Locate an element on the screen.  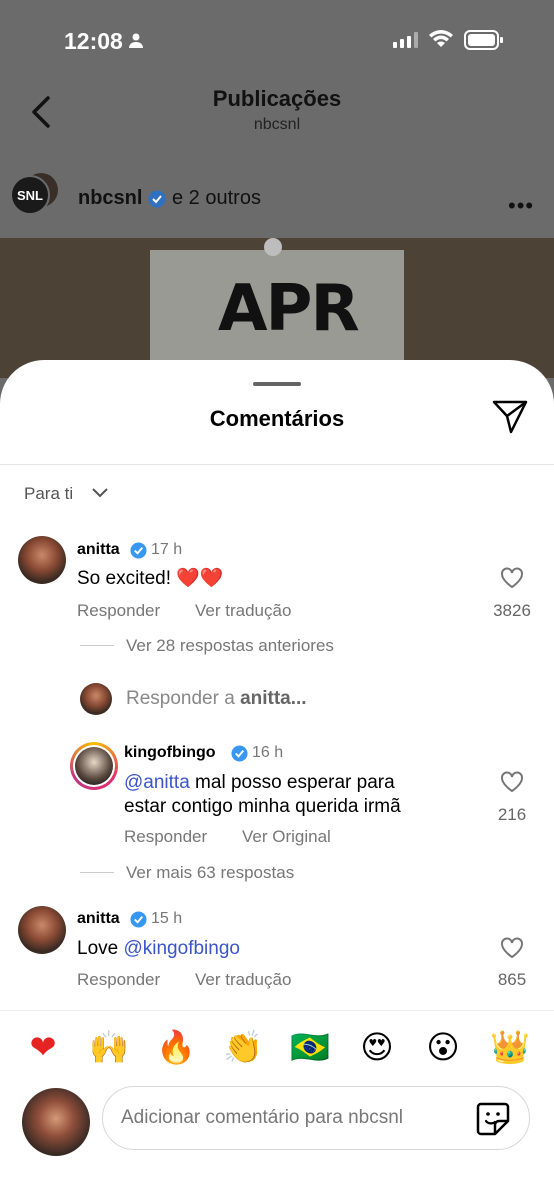
current-user-avatar is located at coordinates (56, 1122).